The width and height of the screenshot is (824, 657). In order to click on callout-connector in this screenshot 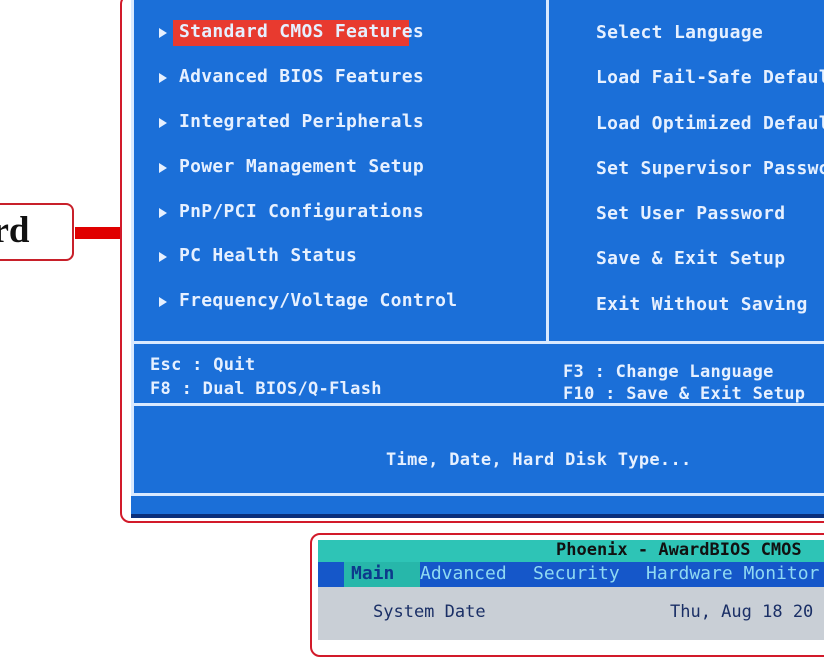, I will do `click(99, 233)`.